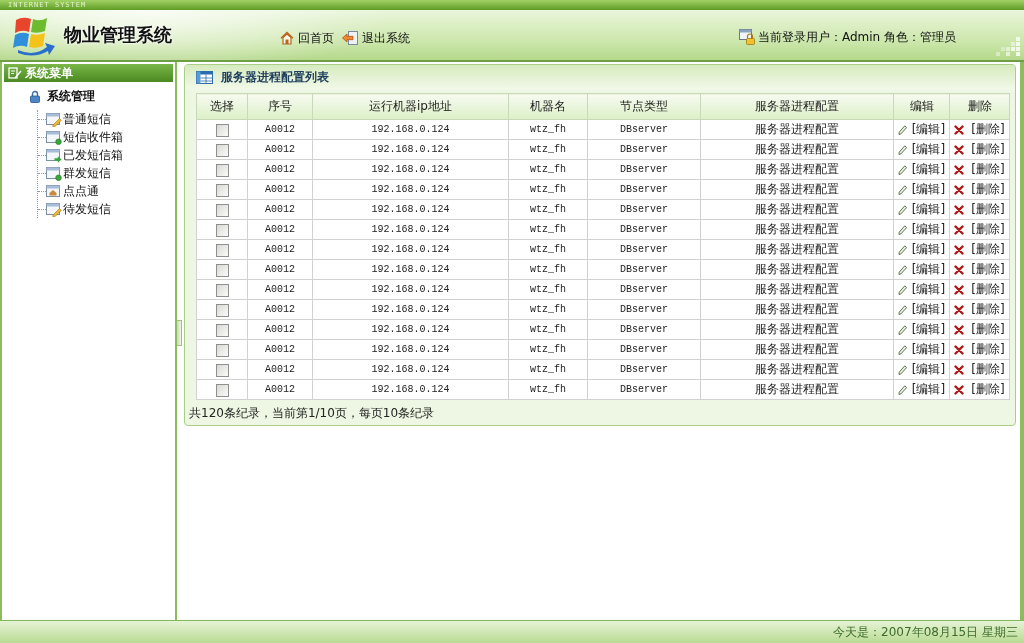 The image size is (1024, 643). Describe the element at coordinates (921, 106) in the screenshot. I see `column-header: 编辑` at that location.